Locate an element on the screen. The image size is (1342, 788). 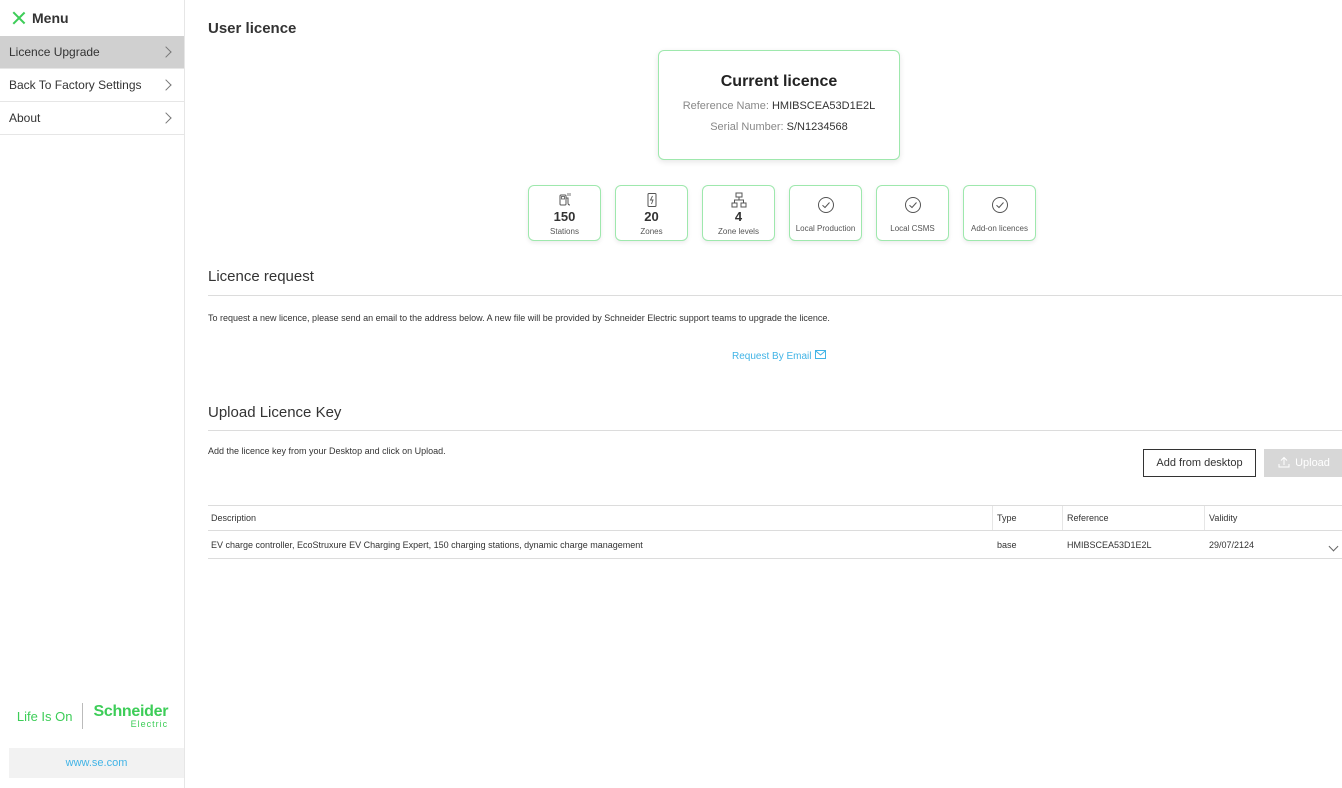
request-by-email-link: Request By Email is located at coordinates (779, 356).